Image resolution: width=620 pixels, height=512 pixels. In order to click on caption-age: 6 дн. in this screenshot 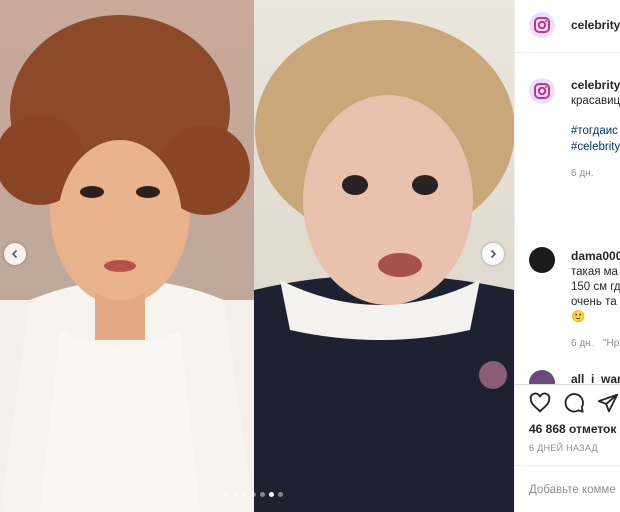, I will do `click(582, 173)`.